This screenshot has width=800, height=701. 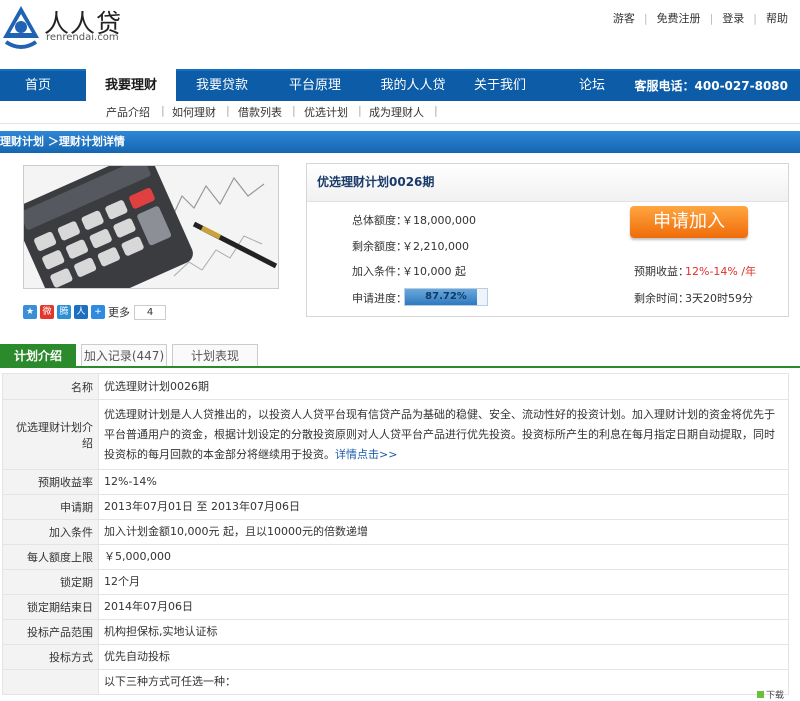 What do you see at coordinates (443, 507) in the screenshot?
I see `detail-value: 2013年07月01日 至 2013年07月06日` at bounding box center [443, 507].